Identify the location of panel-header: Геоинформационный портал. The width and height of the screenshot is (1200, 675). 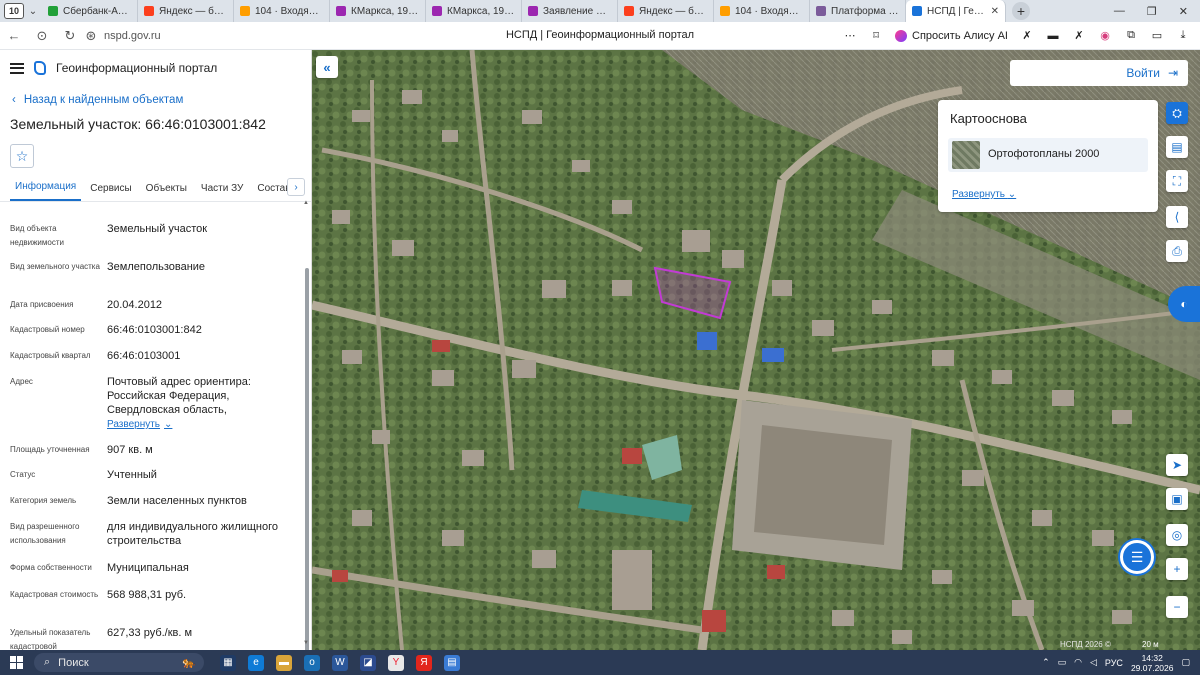
(155, 68).